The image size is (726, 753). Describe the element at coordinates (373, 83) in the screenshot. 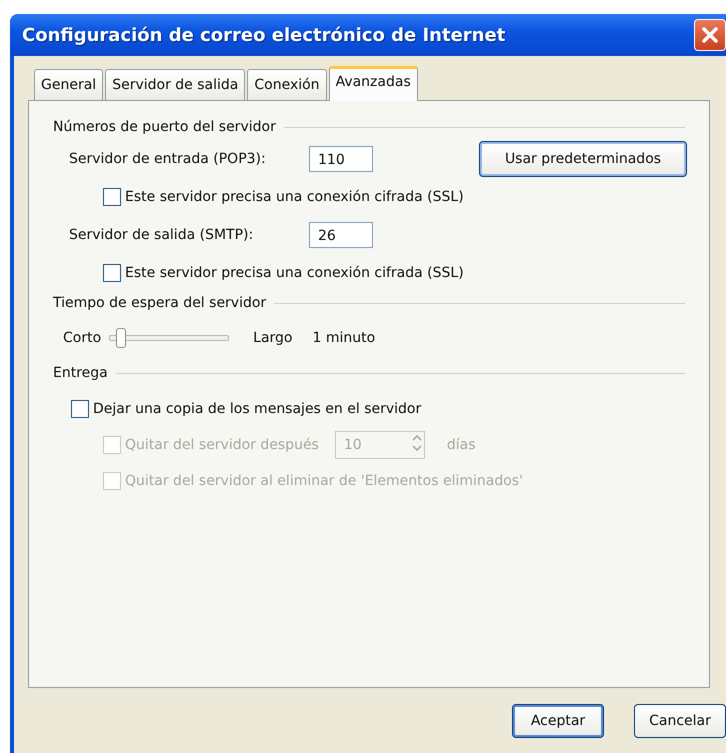

I see `tab: Avanzadas` at that location.